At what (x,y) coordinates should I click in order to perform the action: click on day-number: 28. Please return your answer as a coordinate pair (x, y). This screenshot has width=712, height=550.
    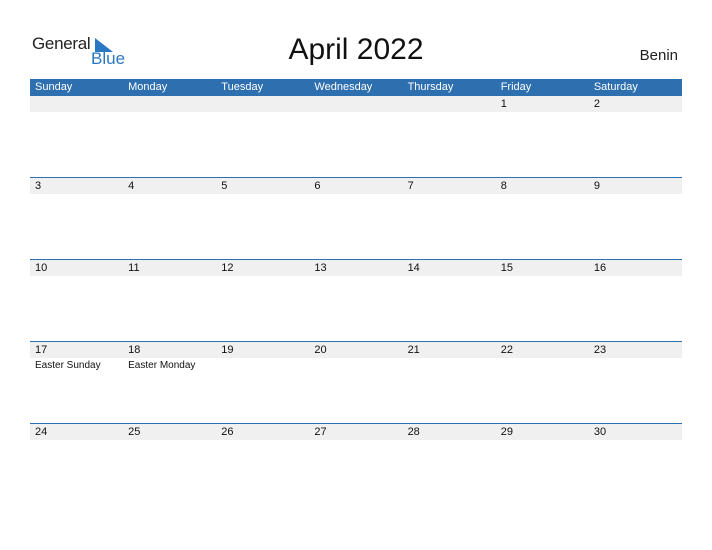
    Looking at the image, I should click on (413, 432).